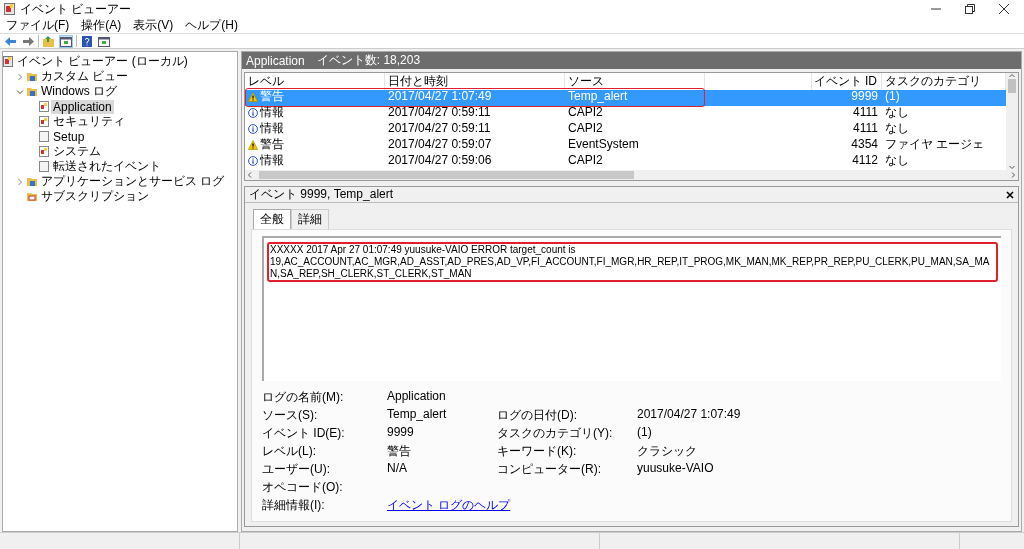 This screenshot has height=549, width=1024. What do you see at coordinates (970, 9) in the screenshot?
I see `restore-icon` at bounding box center [970, 9].